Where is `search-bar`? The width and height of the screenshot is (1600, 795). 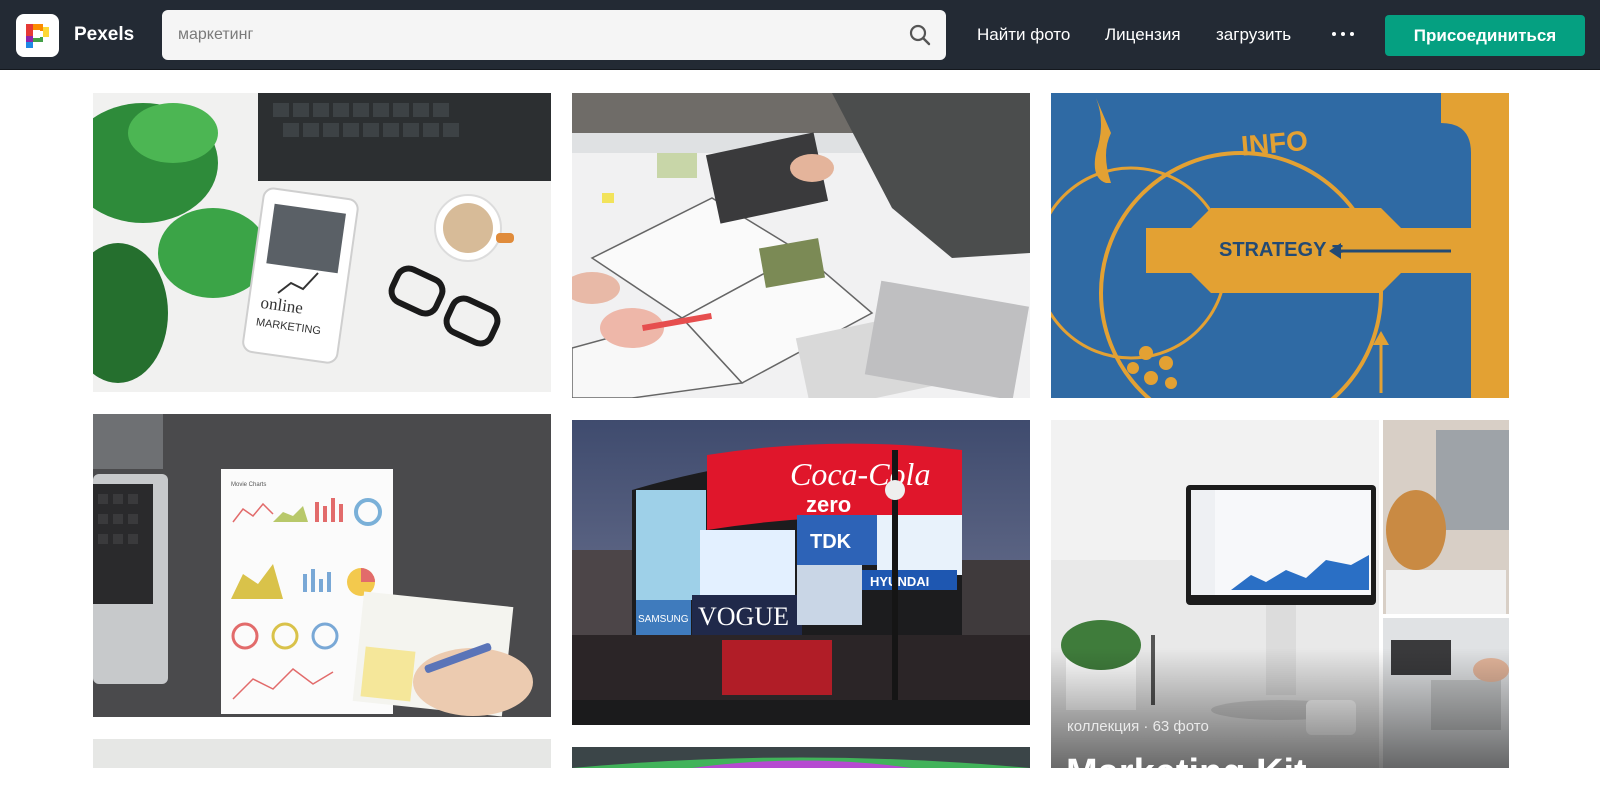
search-bar is located at coordinates (554, 35).